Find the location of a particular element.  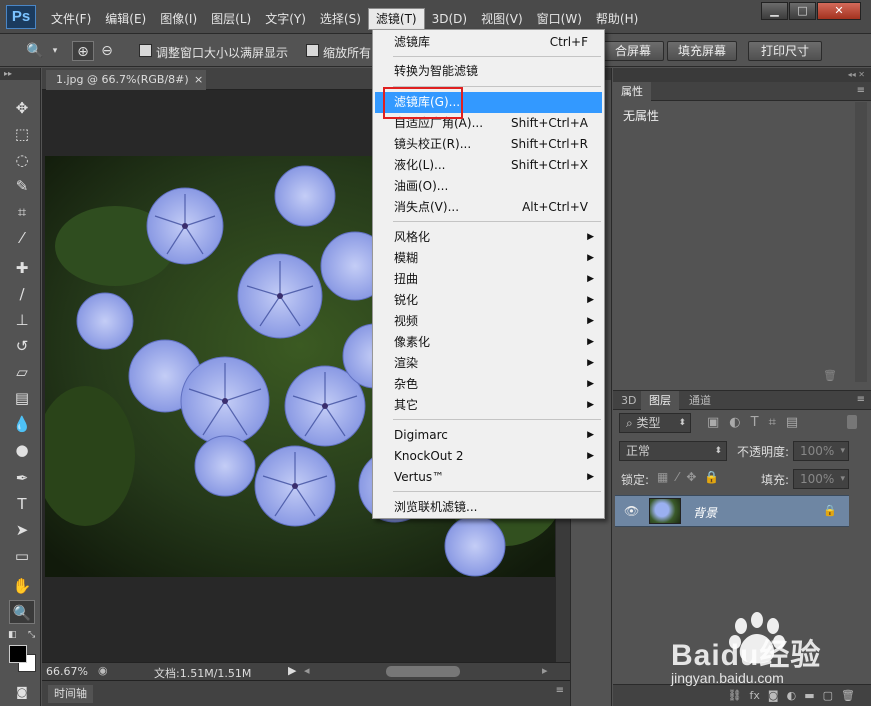

horizontal-scroll-thumb is located at coordinates (423, 671).